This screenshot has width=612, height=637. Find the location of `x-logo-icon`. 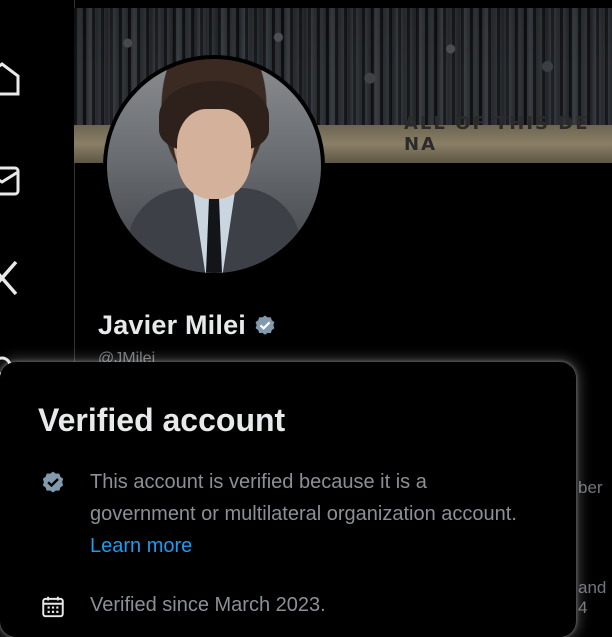

x-logo-icon is located at coordinates (11, 278).